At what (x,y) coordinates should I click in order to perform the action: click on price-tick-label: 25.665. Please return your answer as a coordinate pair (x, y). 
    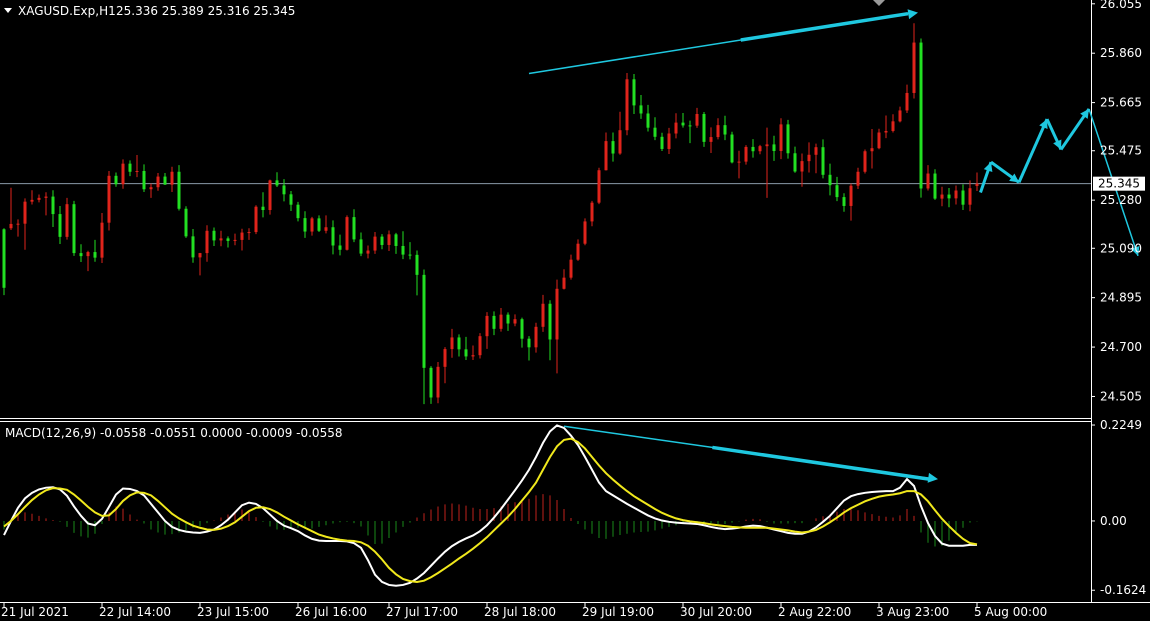
    Looking at the image, I should click on (1121, 103).